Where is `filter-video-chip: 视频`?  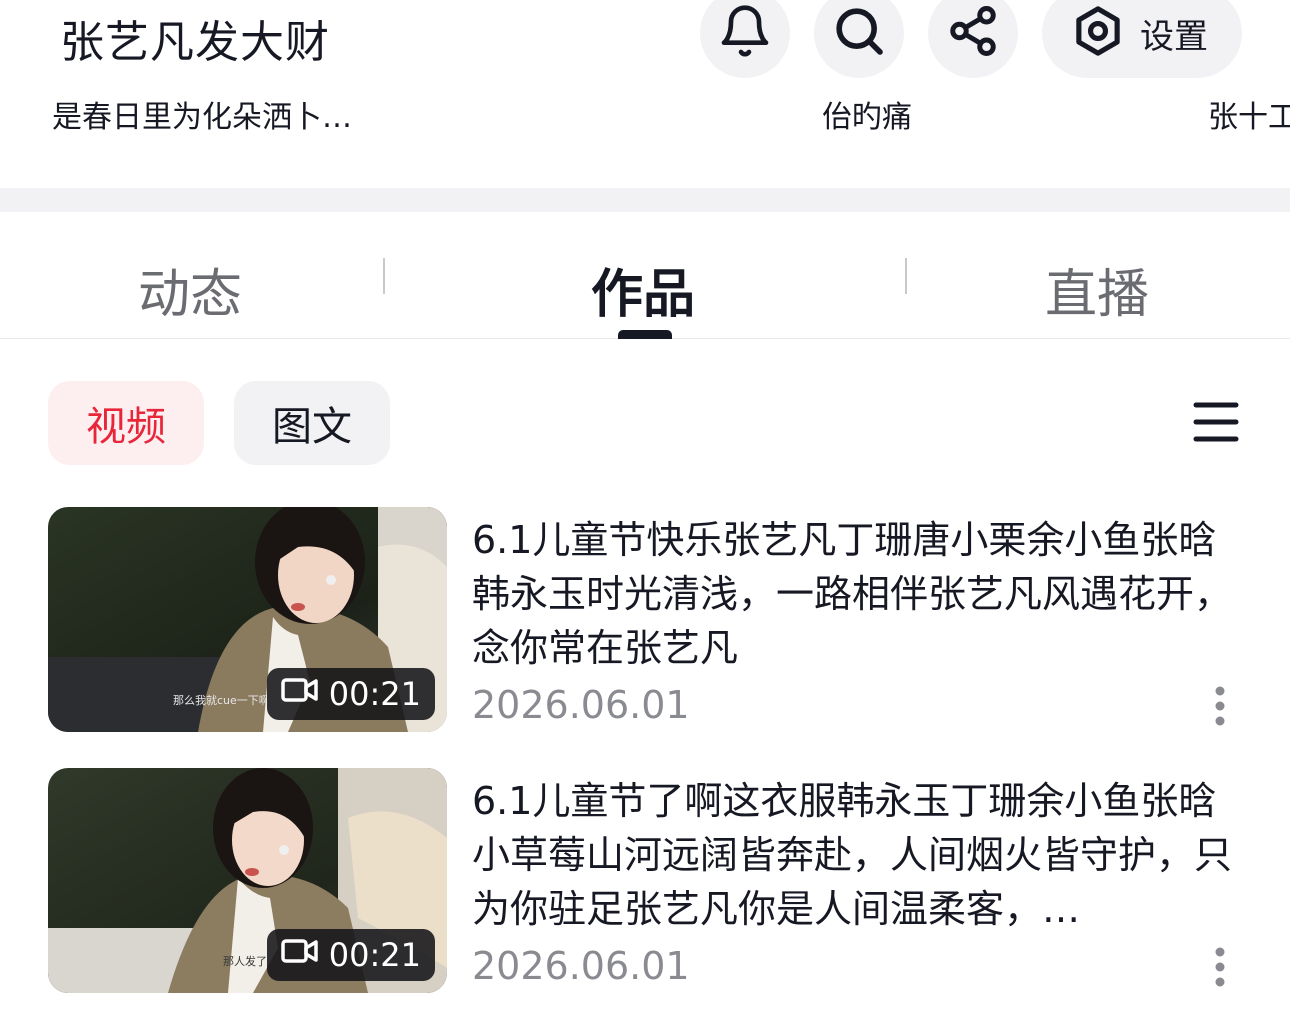
filter-video-chip: 视频 is located at coordinates (126, 423).